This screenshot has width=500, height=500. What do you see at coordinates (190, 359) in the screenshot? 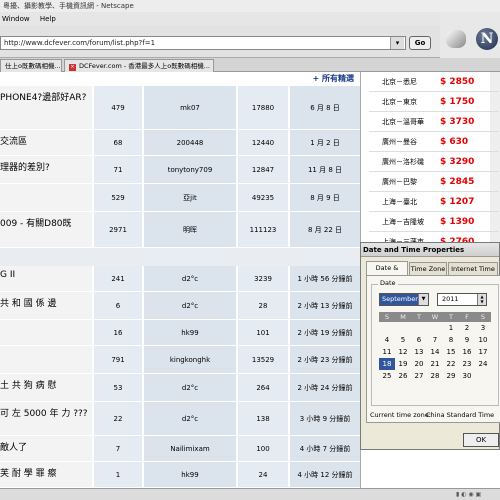
I see `thread-author: kingkonghk` at bounding box center [190, 359].